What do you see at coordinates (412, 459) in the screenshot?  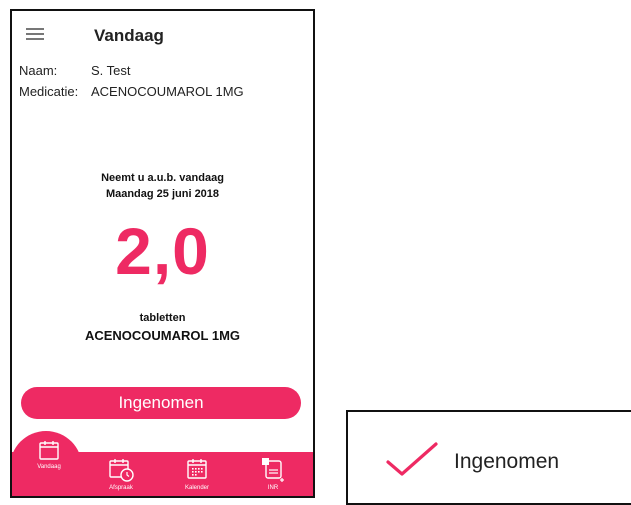 I see `checkmark-icon` at bounding box center [412, 459].